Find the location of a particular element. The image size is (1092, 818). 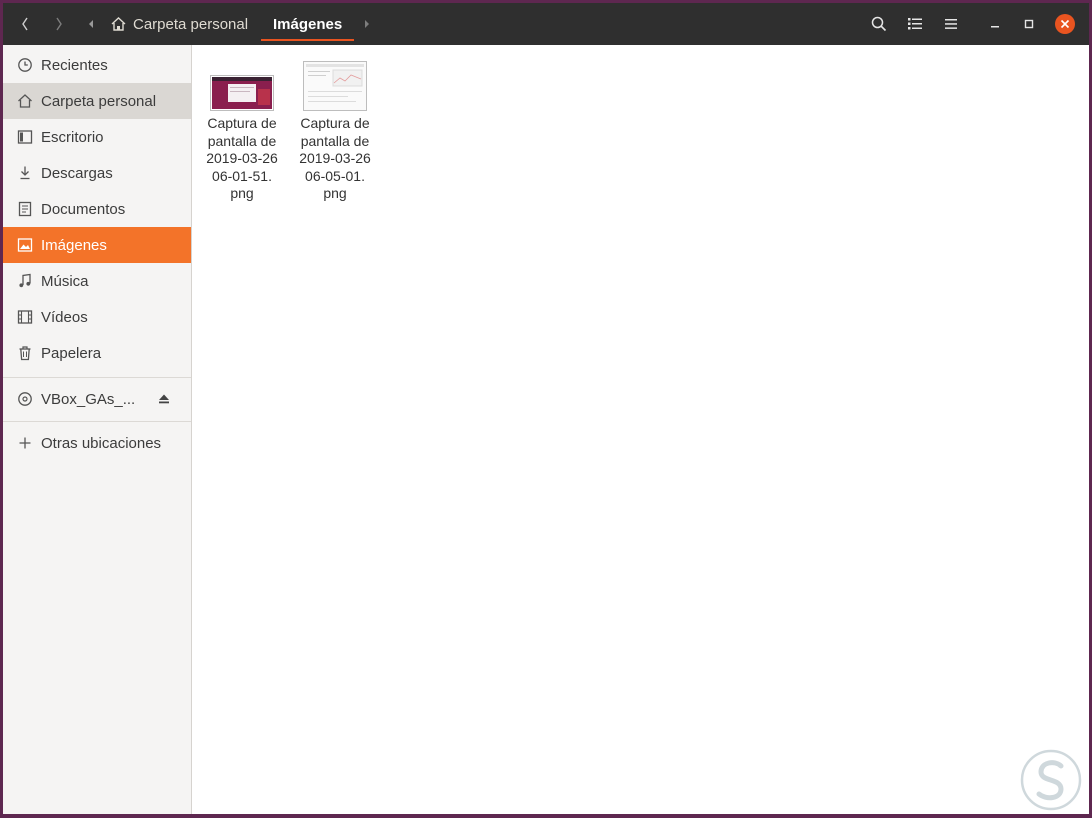

maximize-button is located at coordinates (1029, 24).